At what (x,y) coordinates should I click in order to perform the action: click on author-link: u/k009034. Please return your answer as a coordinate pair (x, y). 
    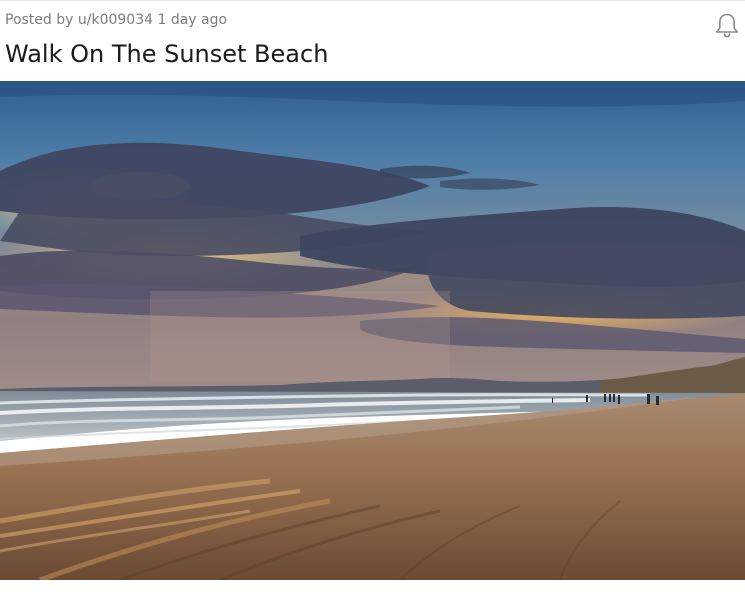
    Looking at the image, I should click on (115, 20).